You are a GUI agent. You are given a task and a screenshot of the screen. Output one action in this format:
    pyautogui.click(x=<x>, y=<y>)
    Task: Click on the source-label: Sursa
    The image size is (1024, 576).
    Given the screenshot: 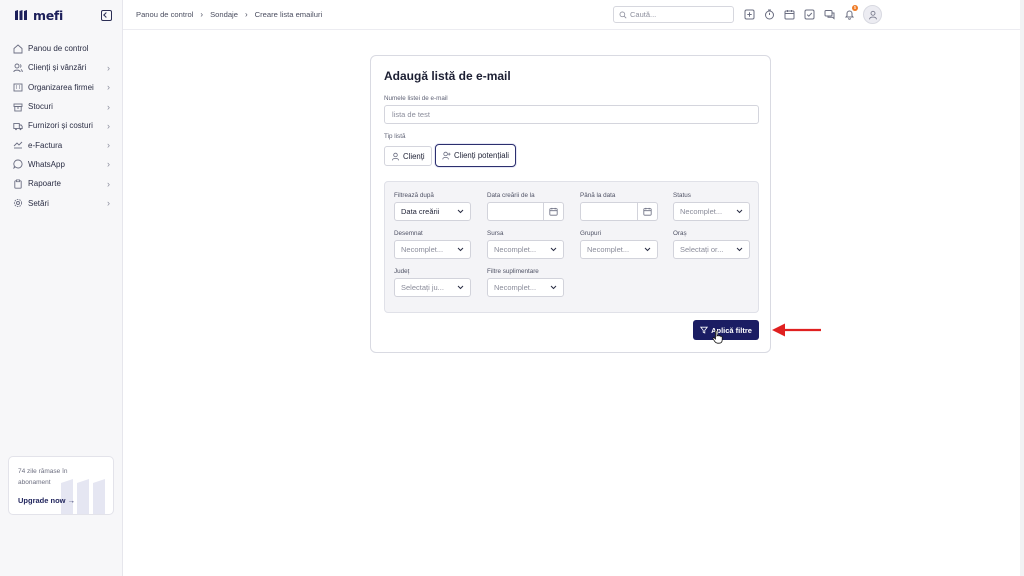 What is the action you would take?
    pyautogui.click(x=495, y=233)
    